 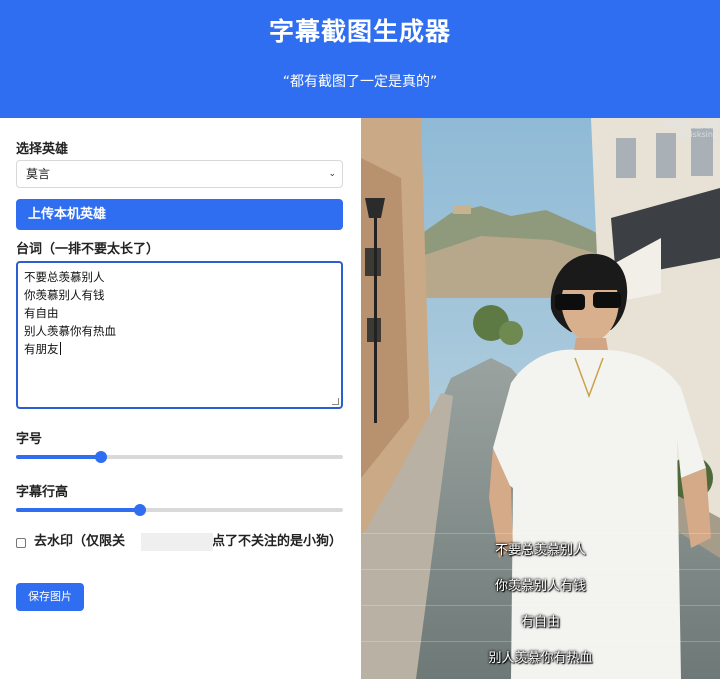 What do you see at coordinates (359, 31) in the screenshot?
I see `app-title: 字幕截图生成器` at bounding box center [359, 31].